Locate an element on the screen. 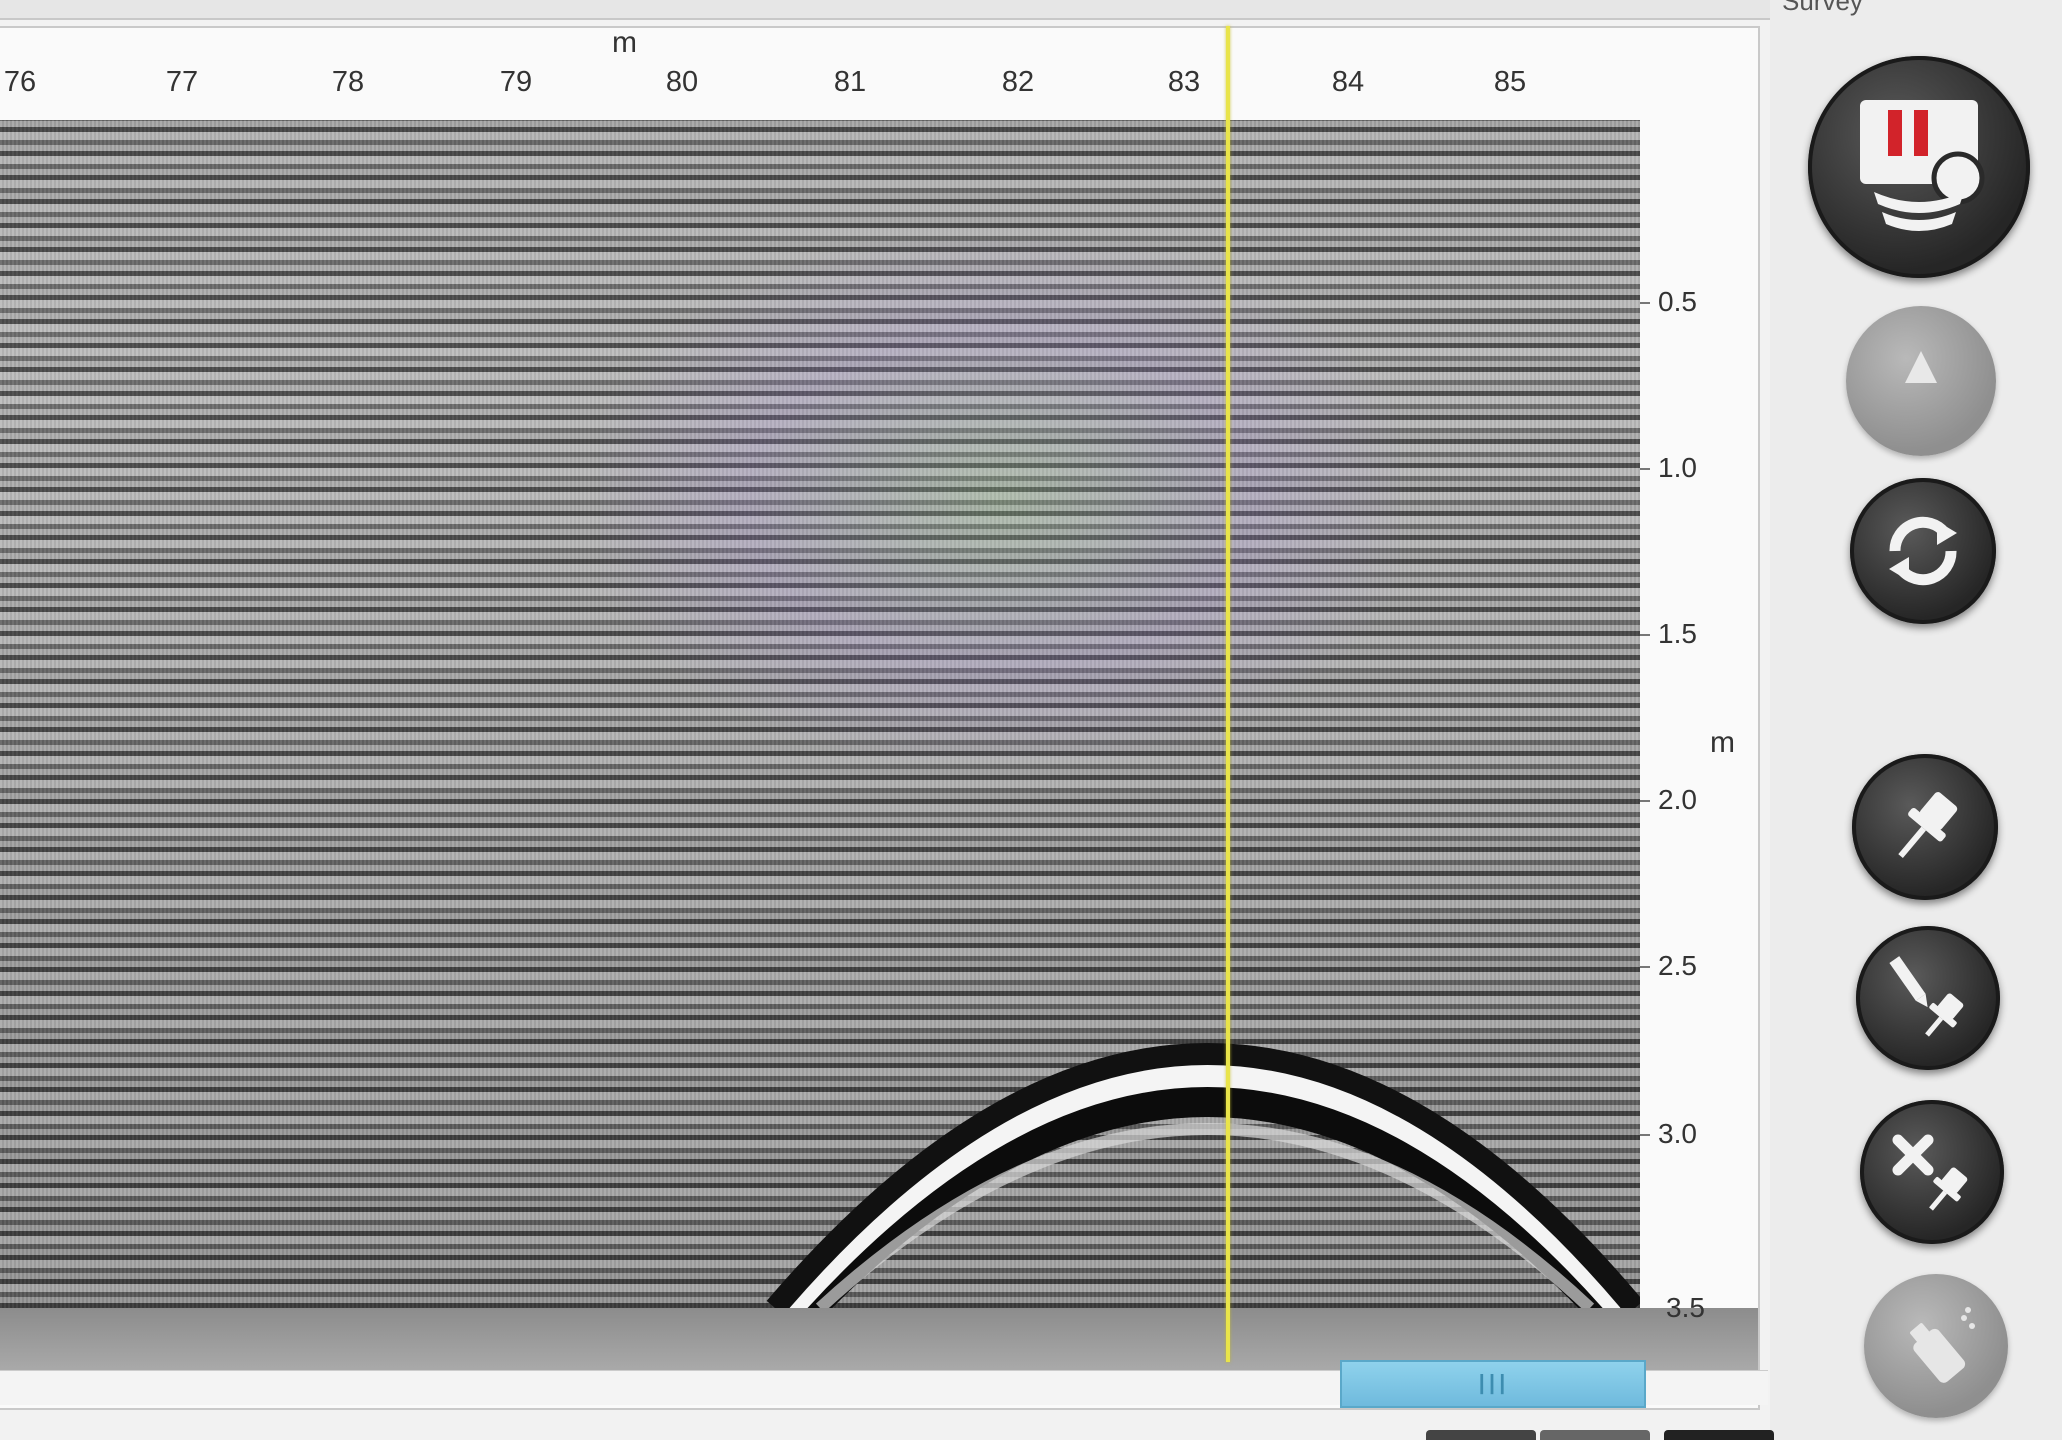 This screenshot has width=2062, height=1440. scroll-thumb: III is located at coordinates (1493, 1384).